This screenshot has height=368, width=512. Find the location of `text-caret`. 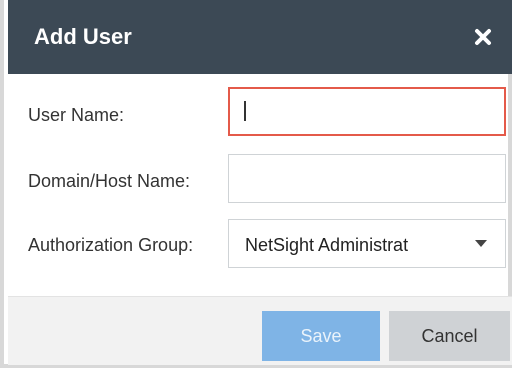

text-caret is located at coordinates (245, 111).